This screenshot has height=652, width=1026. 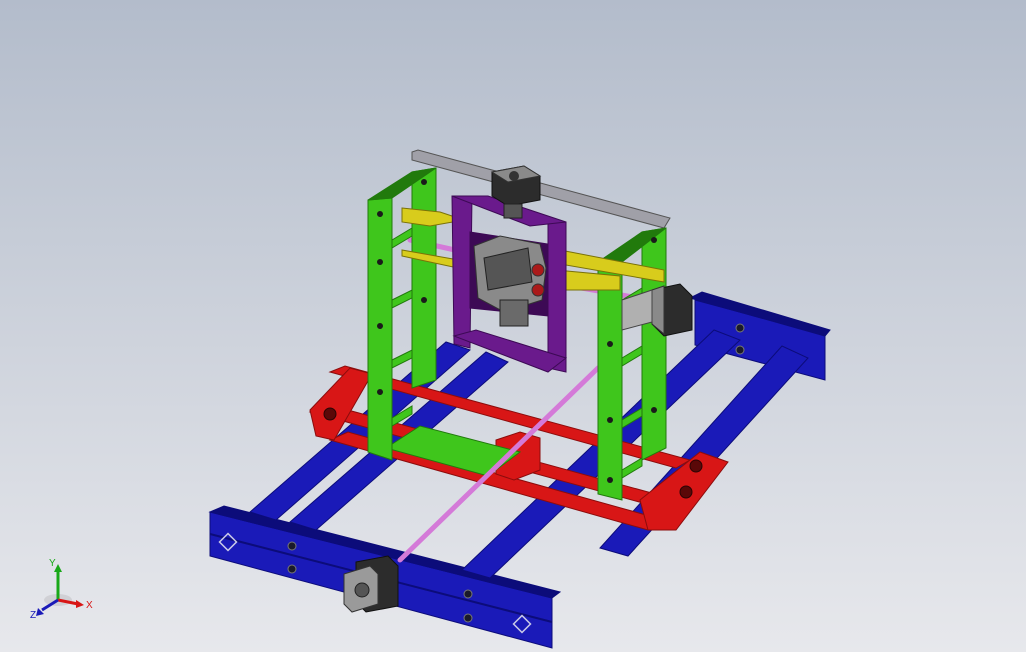 I want to click on spindle-collet, so click(x=514, y=313).